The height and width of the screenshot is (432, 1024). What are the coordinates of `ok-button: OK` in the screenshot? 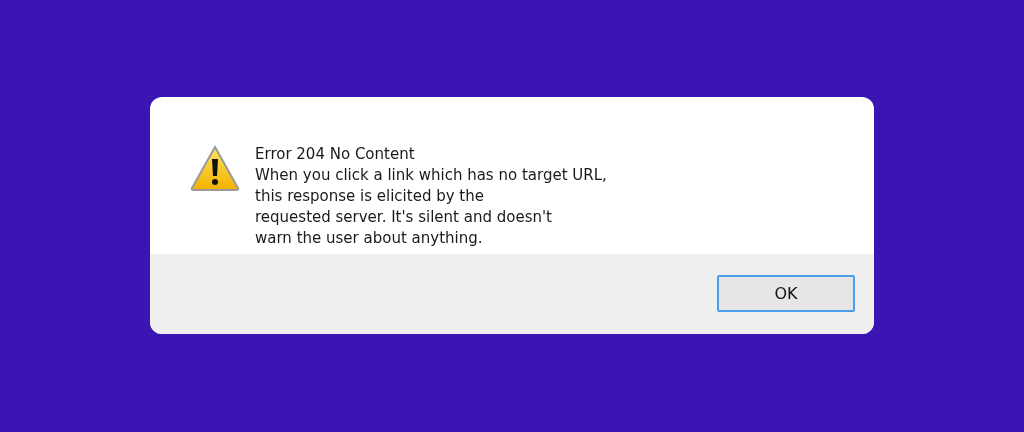 It's located at (786, 293).